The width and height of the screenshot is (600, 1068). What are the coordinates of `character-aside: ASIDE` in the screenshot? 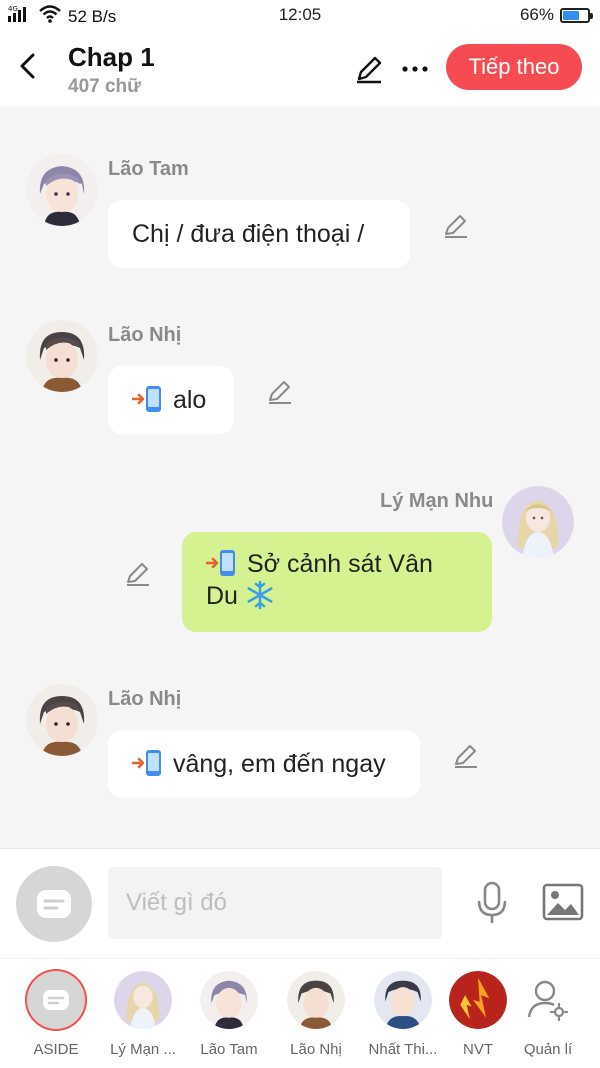 It's located at (56, 1014).